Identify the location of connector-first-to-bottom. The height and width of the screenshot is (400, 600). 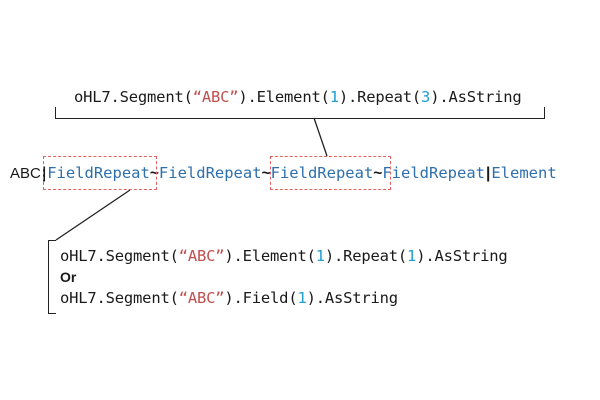
(93, 215).